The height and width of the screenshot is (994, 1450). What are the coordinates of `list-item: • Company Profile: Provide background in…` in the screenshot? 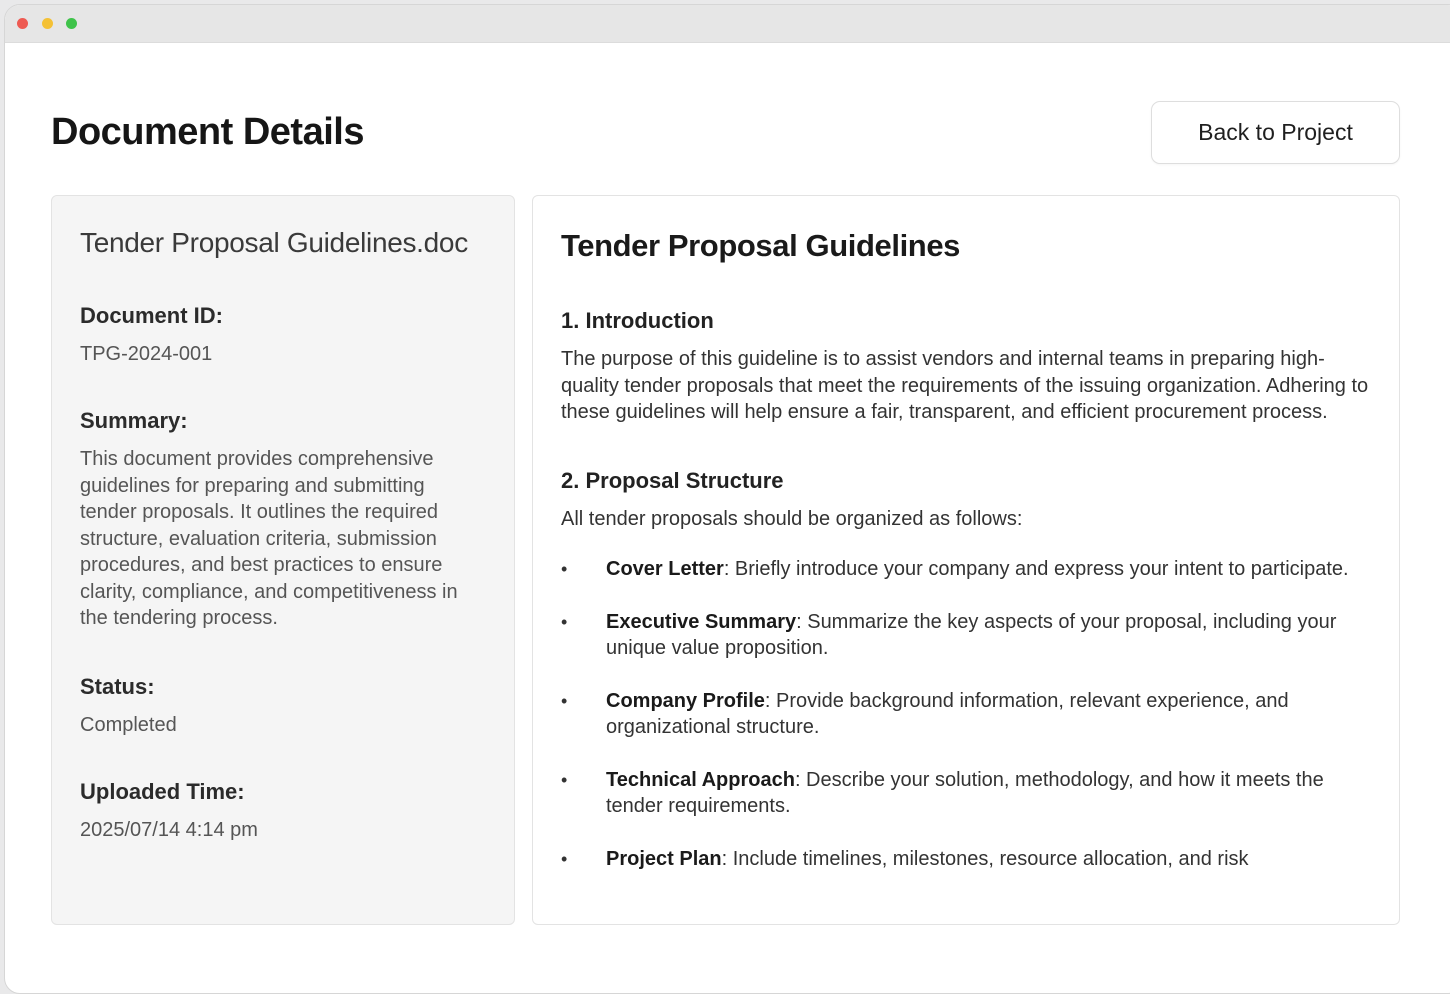 It's located at (966, 714).